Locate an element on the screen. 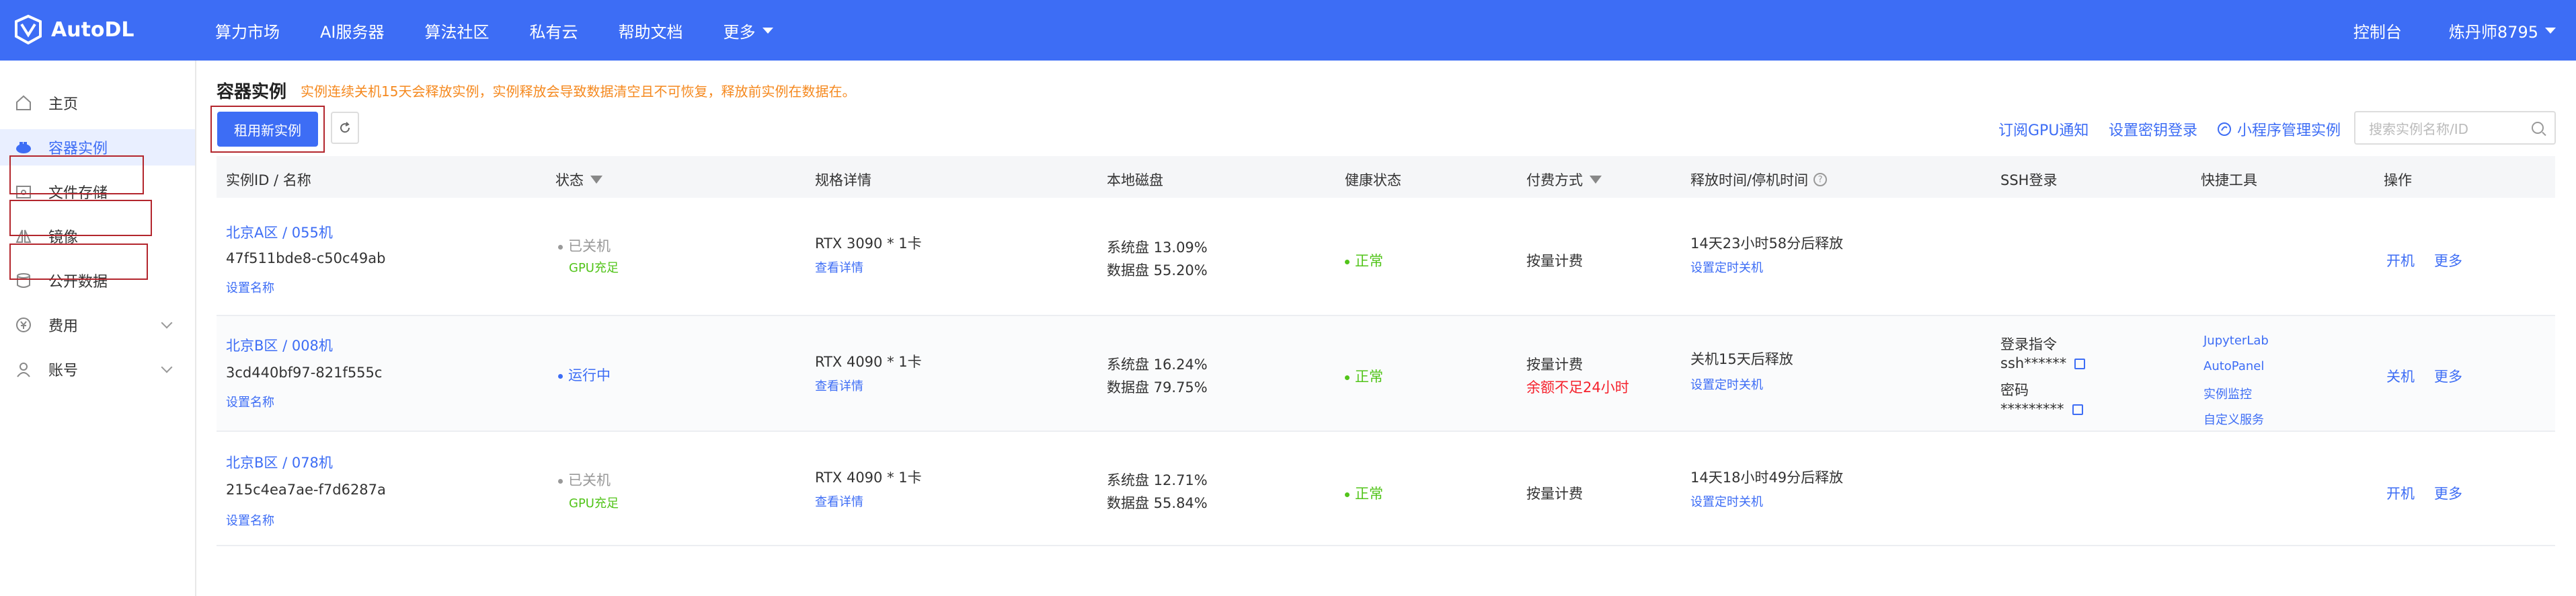  sidebar: 主页 容器实例 文件存储 镜像 公开数据 费用 账号 is located at coordinates (98, 328).